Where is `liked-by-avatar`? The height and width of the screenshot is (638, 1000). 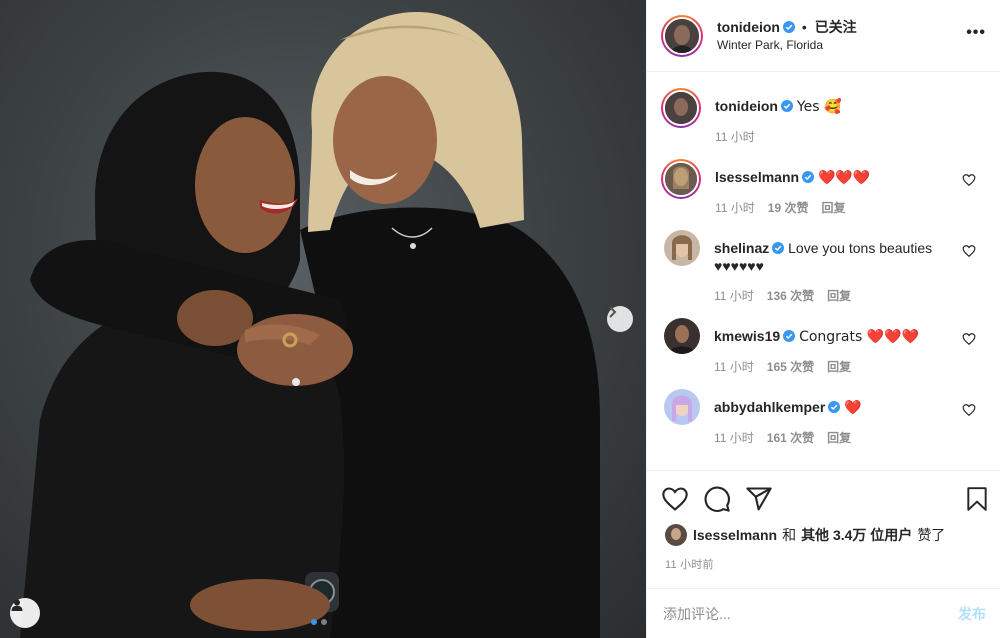 liked-by-avatar is located at coordinates (676, 535).